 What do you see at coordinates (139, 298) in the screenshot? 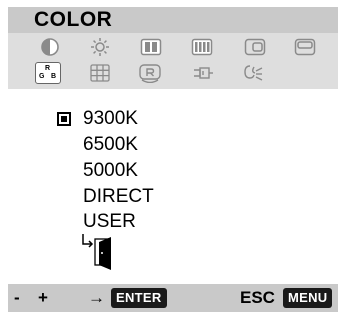
I see `enter-key: ENTER` at bounding box center [139, 298].